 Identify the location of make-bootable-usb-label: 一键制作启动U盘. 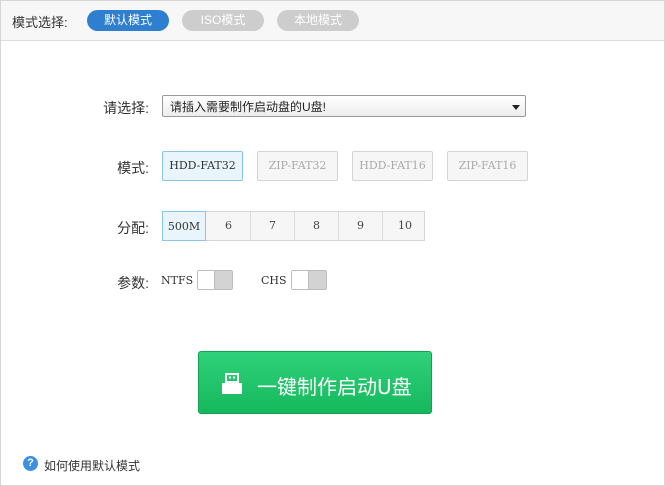
(334, 387).